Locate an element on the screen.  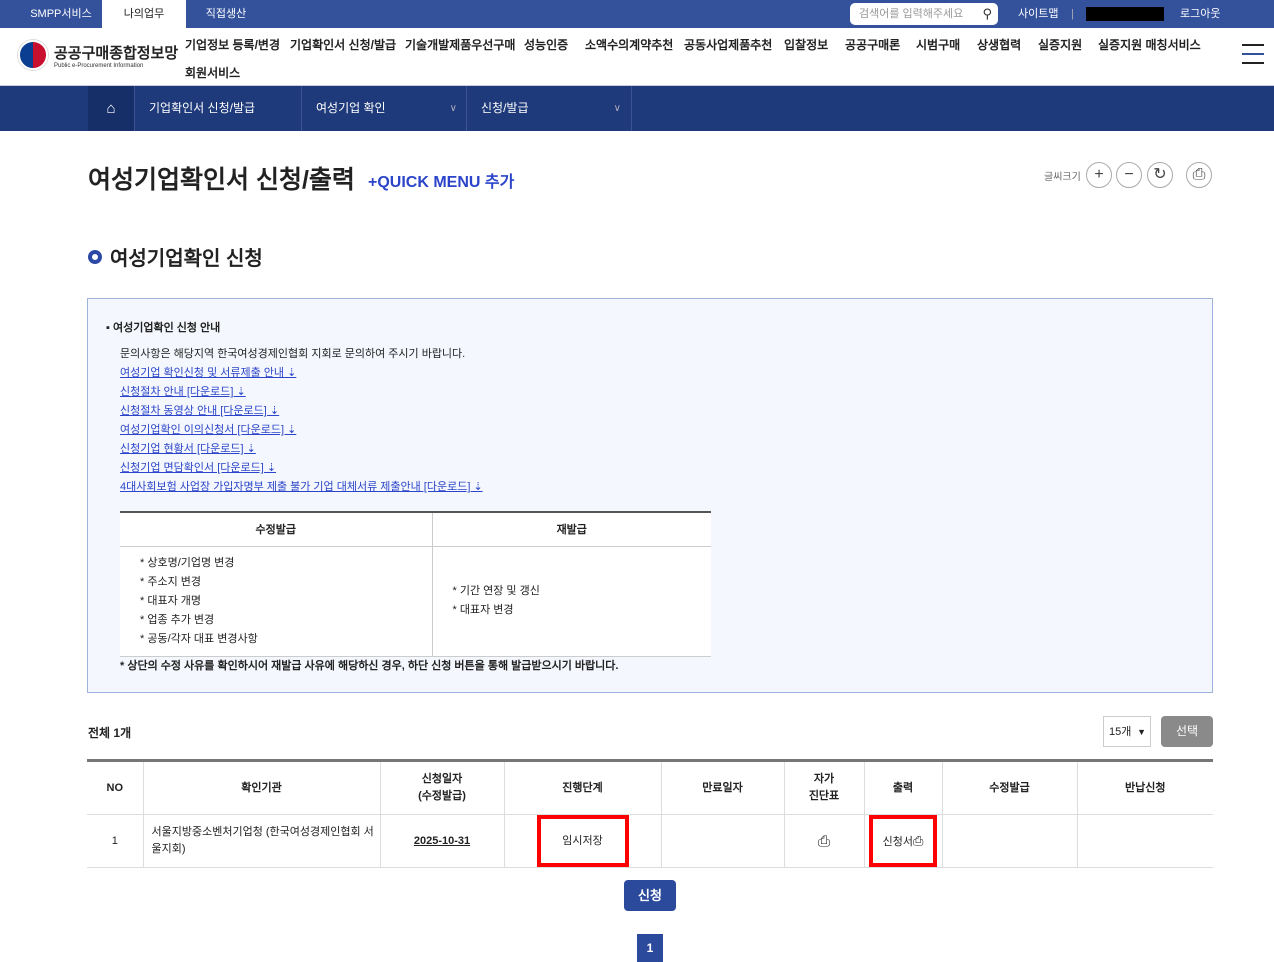
row-expiry is located at coordinates (722, 841).